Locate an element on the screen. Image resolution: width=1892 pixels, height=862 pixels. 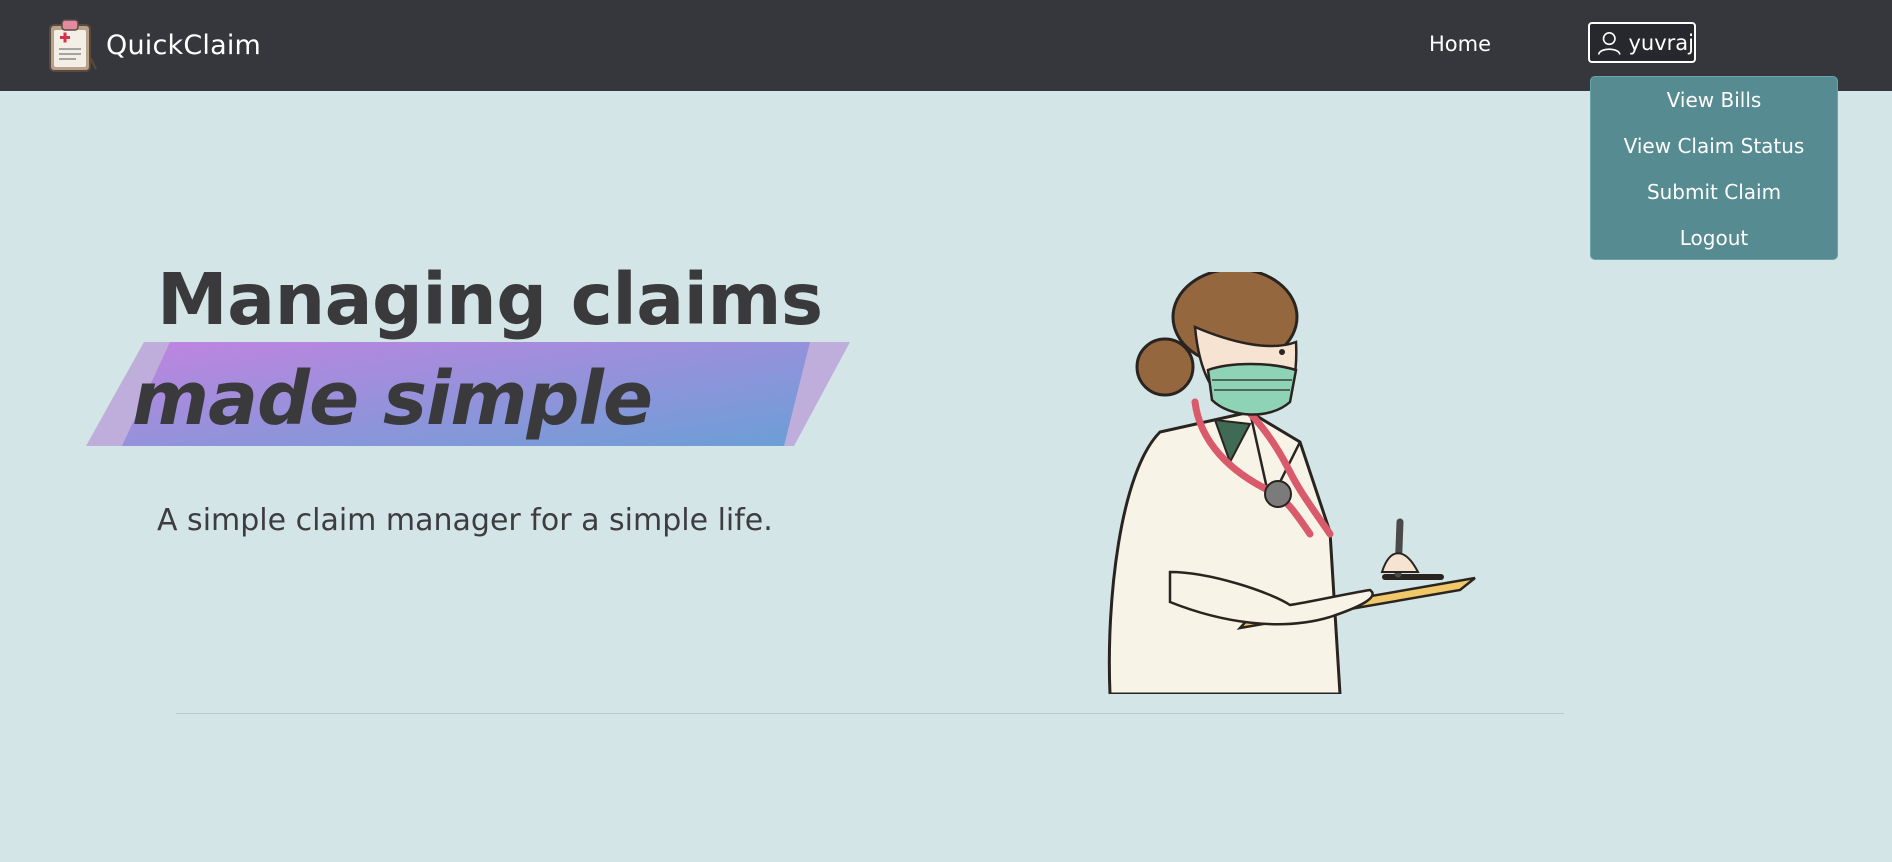
doctor-illustration is located at coordinates (1291, 483).